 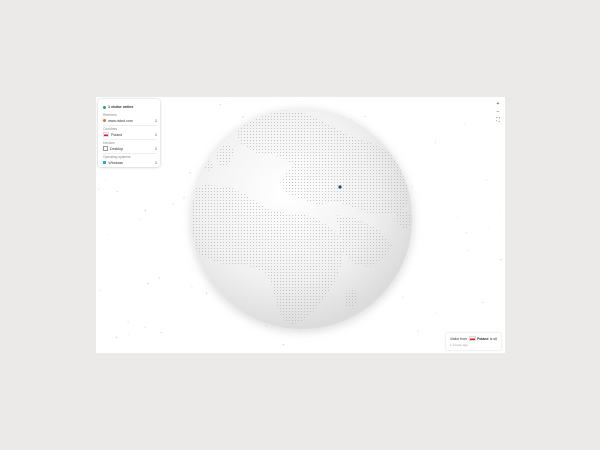 I want to click on country-count: 1, so click(x=156, y=134).